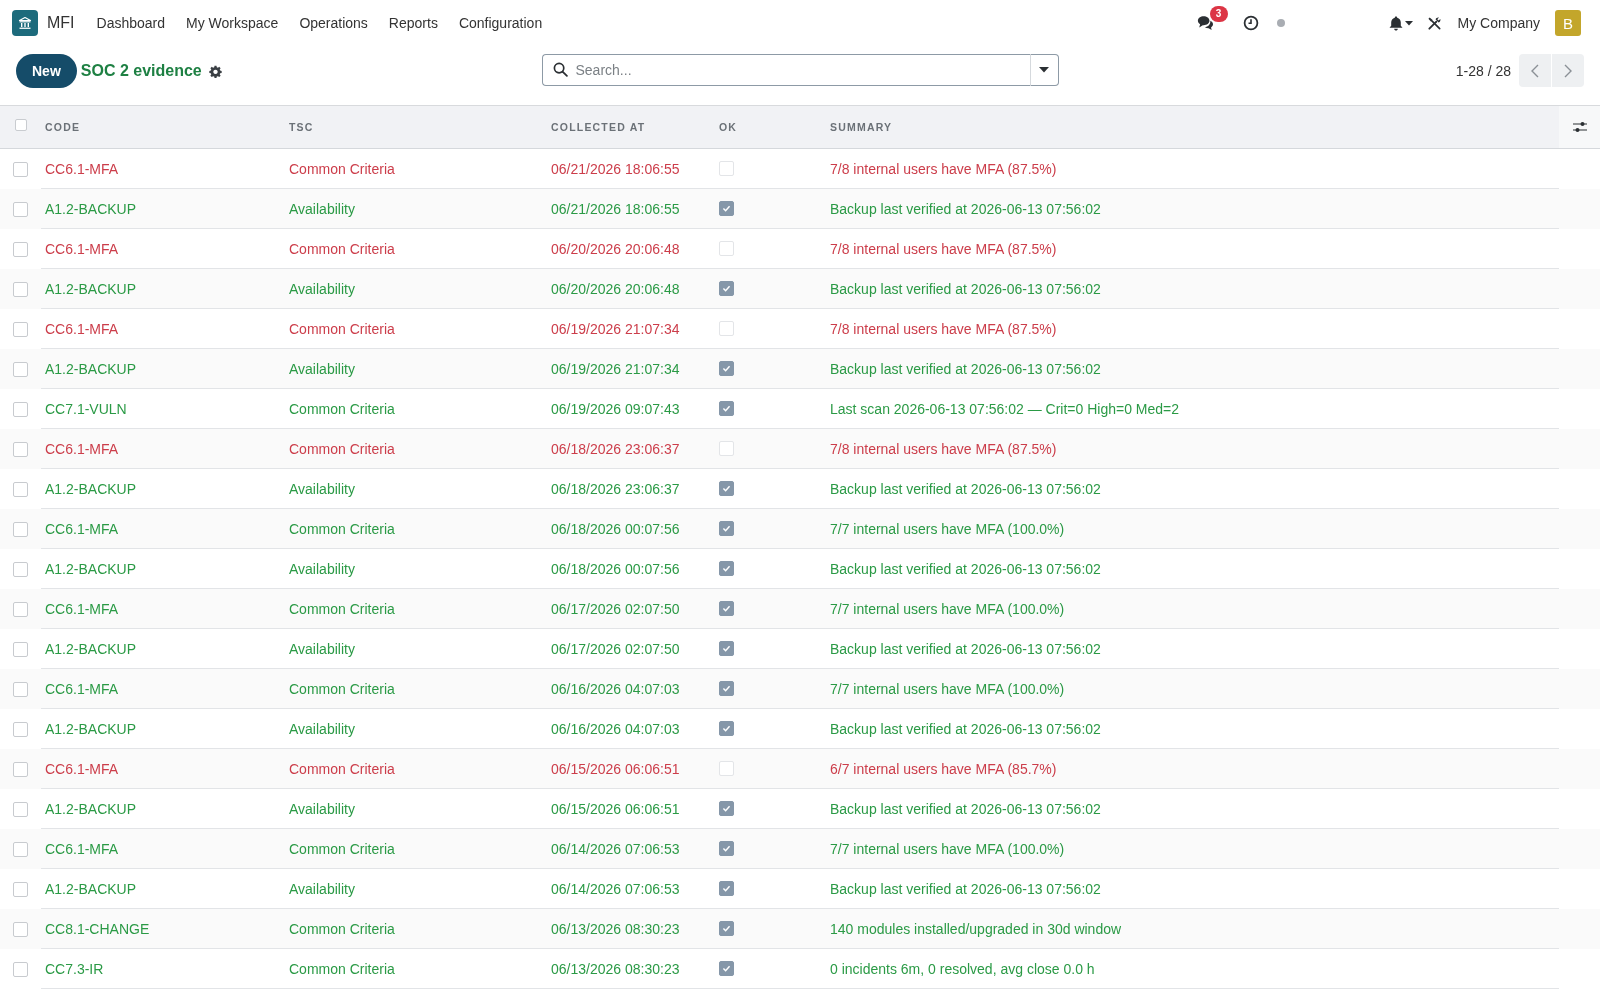  Describe the element at coordinates (1579, 127) in the screenshot. I see `sliders-icon` at that location.